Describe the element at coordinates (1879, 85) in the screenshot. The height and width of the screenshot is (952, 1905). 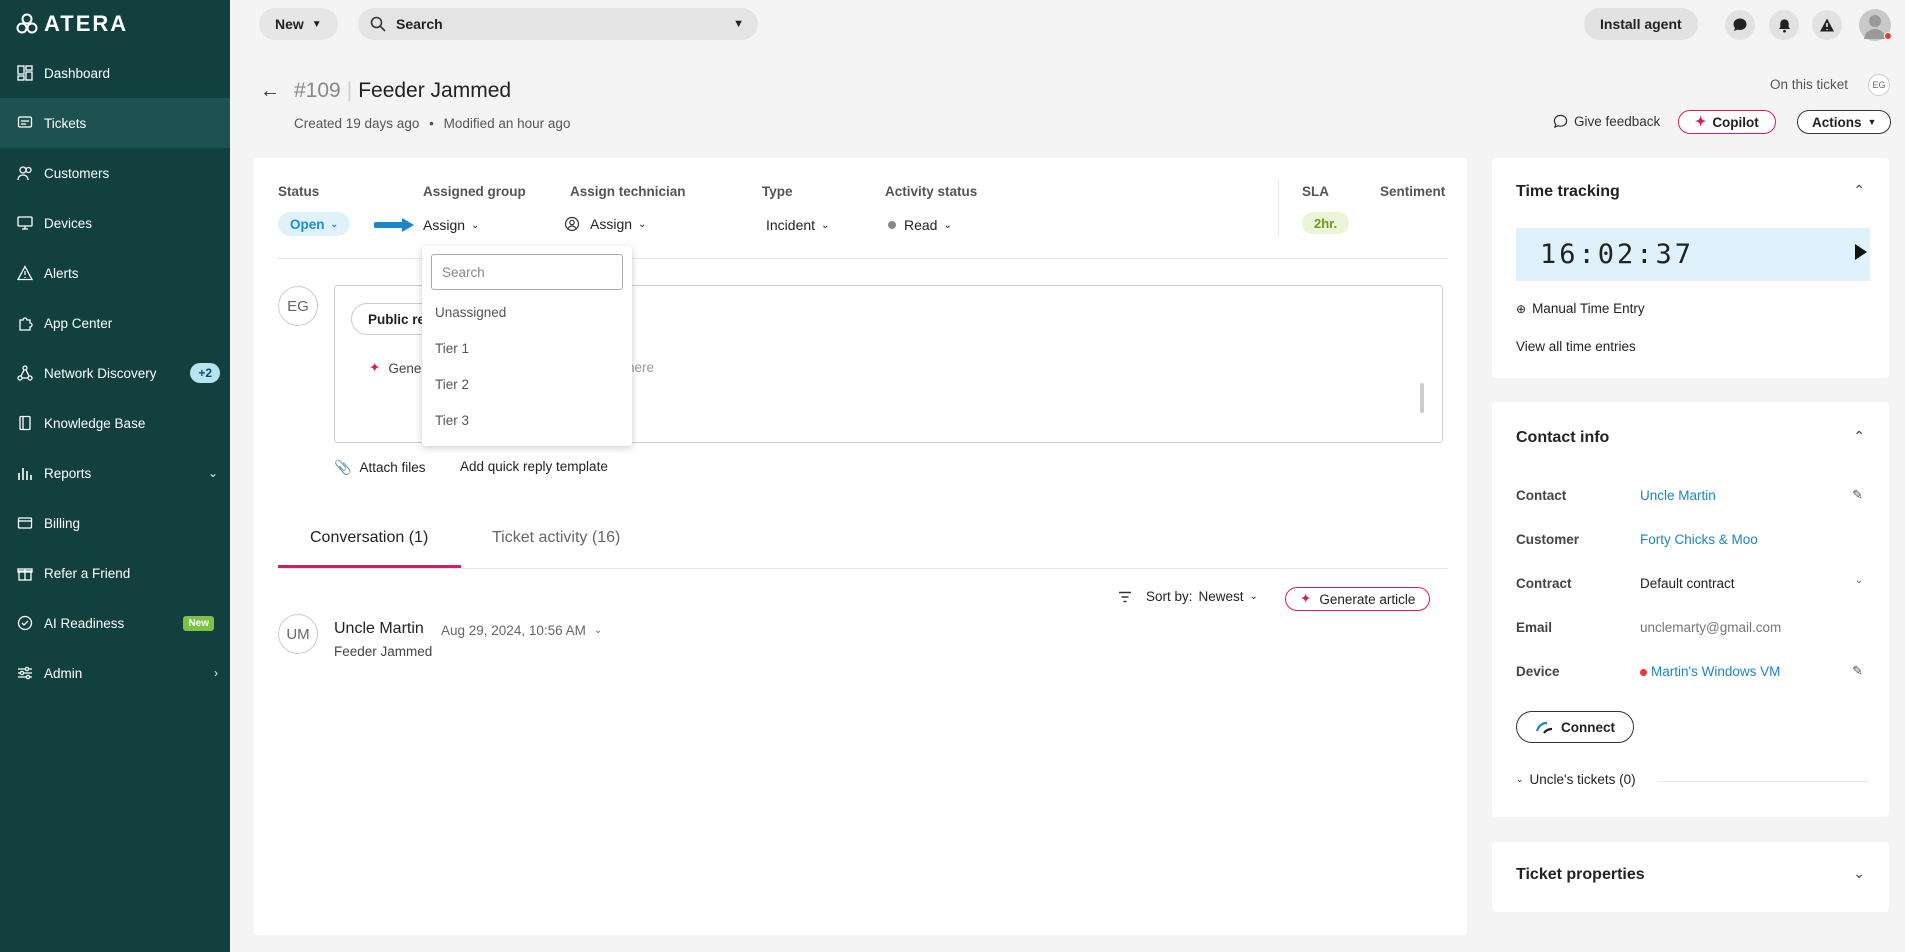
I see `viewer-avatar: EG` at that location.